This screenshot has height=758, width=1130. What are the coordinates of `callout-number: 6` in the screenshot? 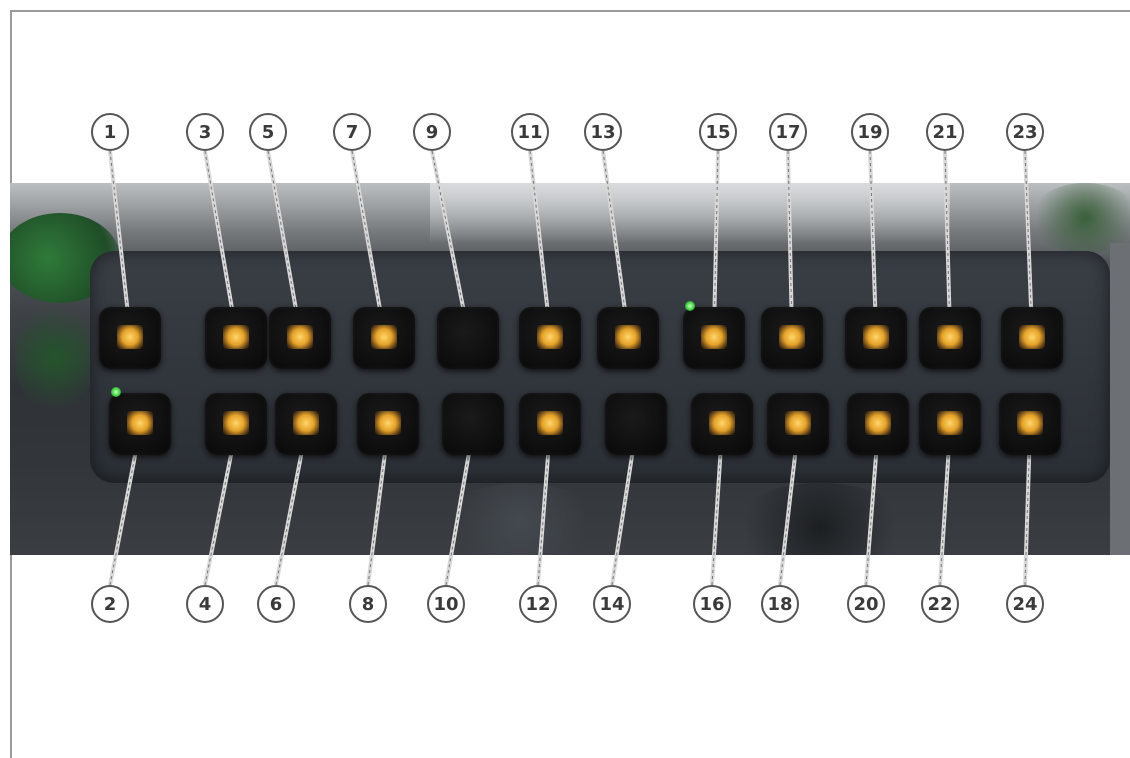 It's located at (276, 604).